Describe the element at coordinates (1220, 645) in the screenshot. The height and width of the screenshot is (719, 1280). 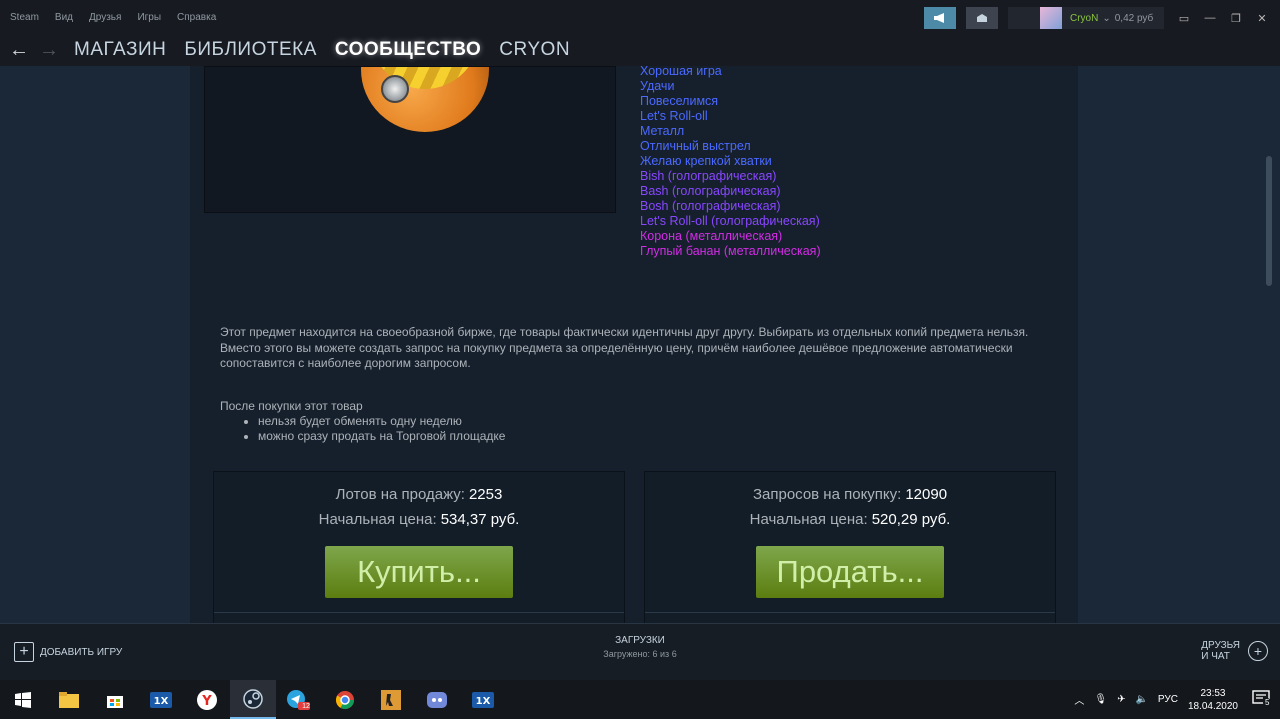
I see `friends-label: ДРУЗЬЯ` at that location.